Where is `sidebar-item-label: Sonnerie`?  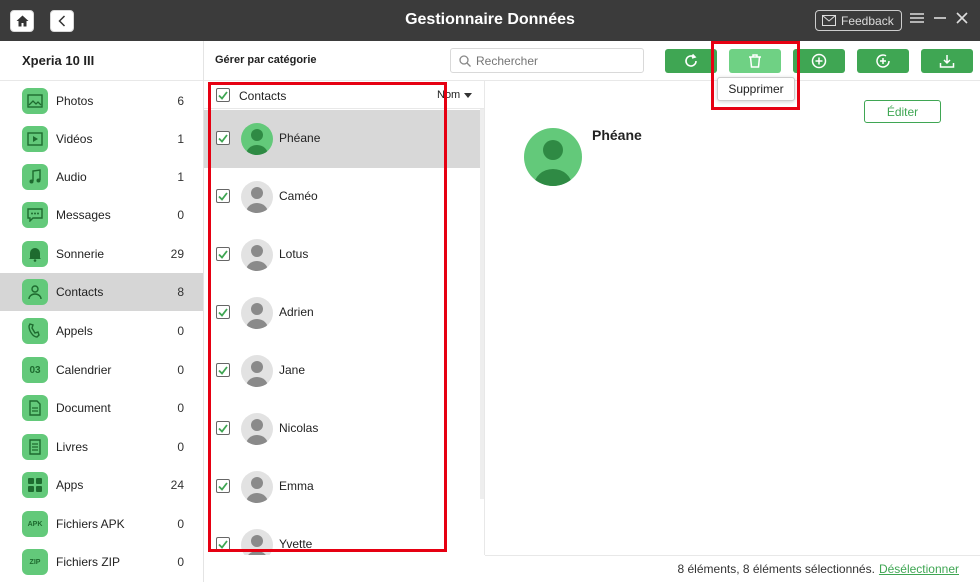 sidebar-item-label: Sonnerie is located at coordinates (80, 254).